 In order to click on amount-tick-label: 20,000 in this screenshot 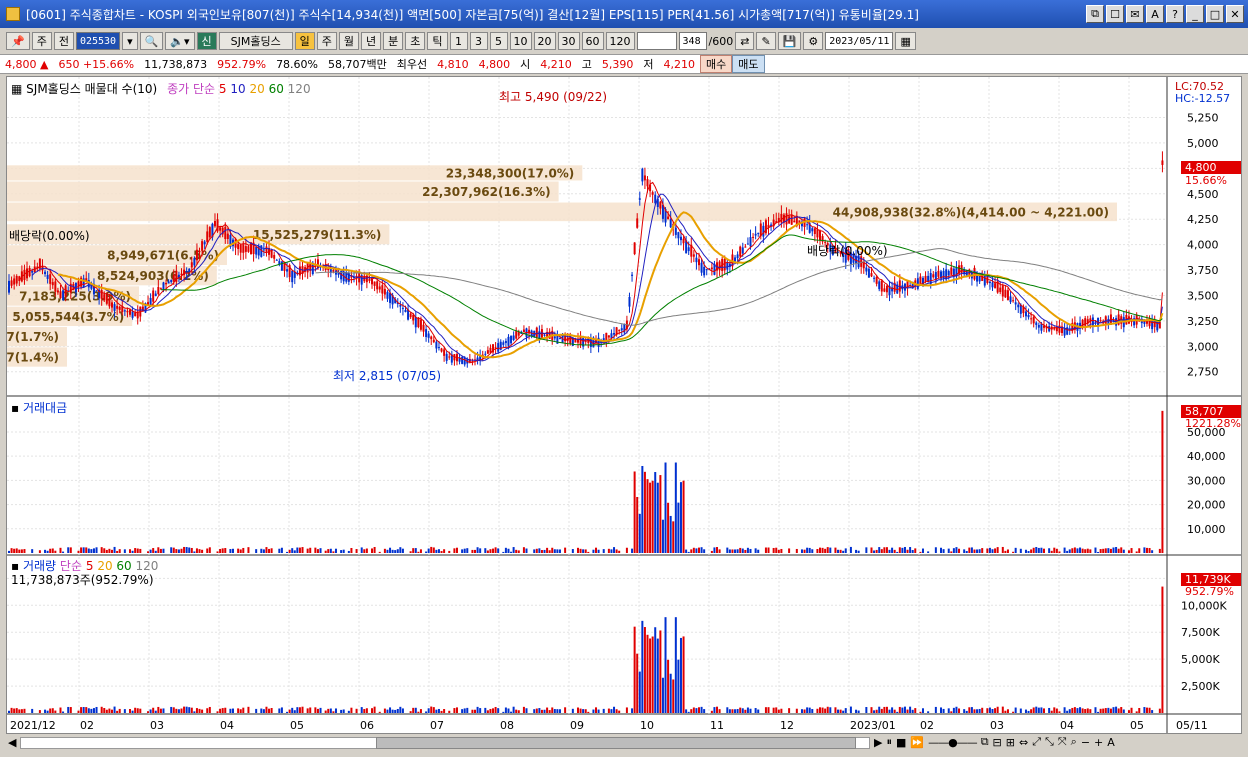, I will do `click(1206, 505)`.